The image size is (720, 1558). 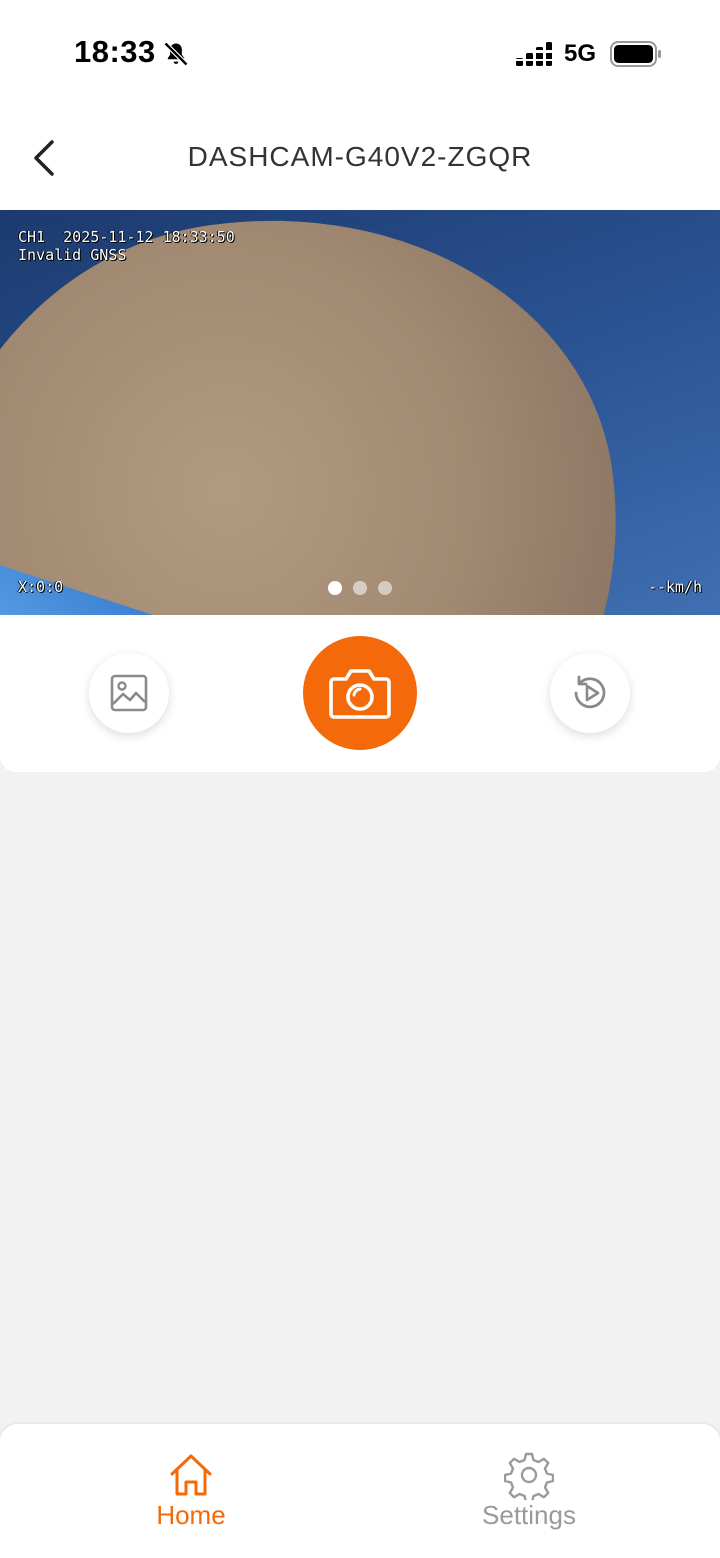 I want to click on gallery-button, so click(x=129, y=693).